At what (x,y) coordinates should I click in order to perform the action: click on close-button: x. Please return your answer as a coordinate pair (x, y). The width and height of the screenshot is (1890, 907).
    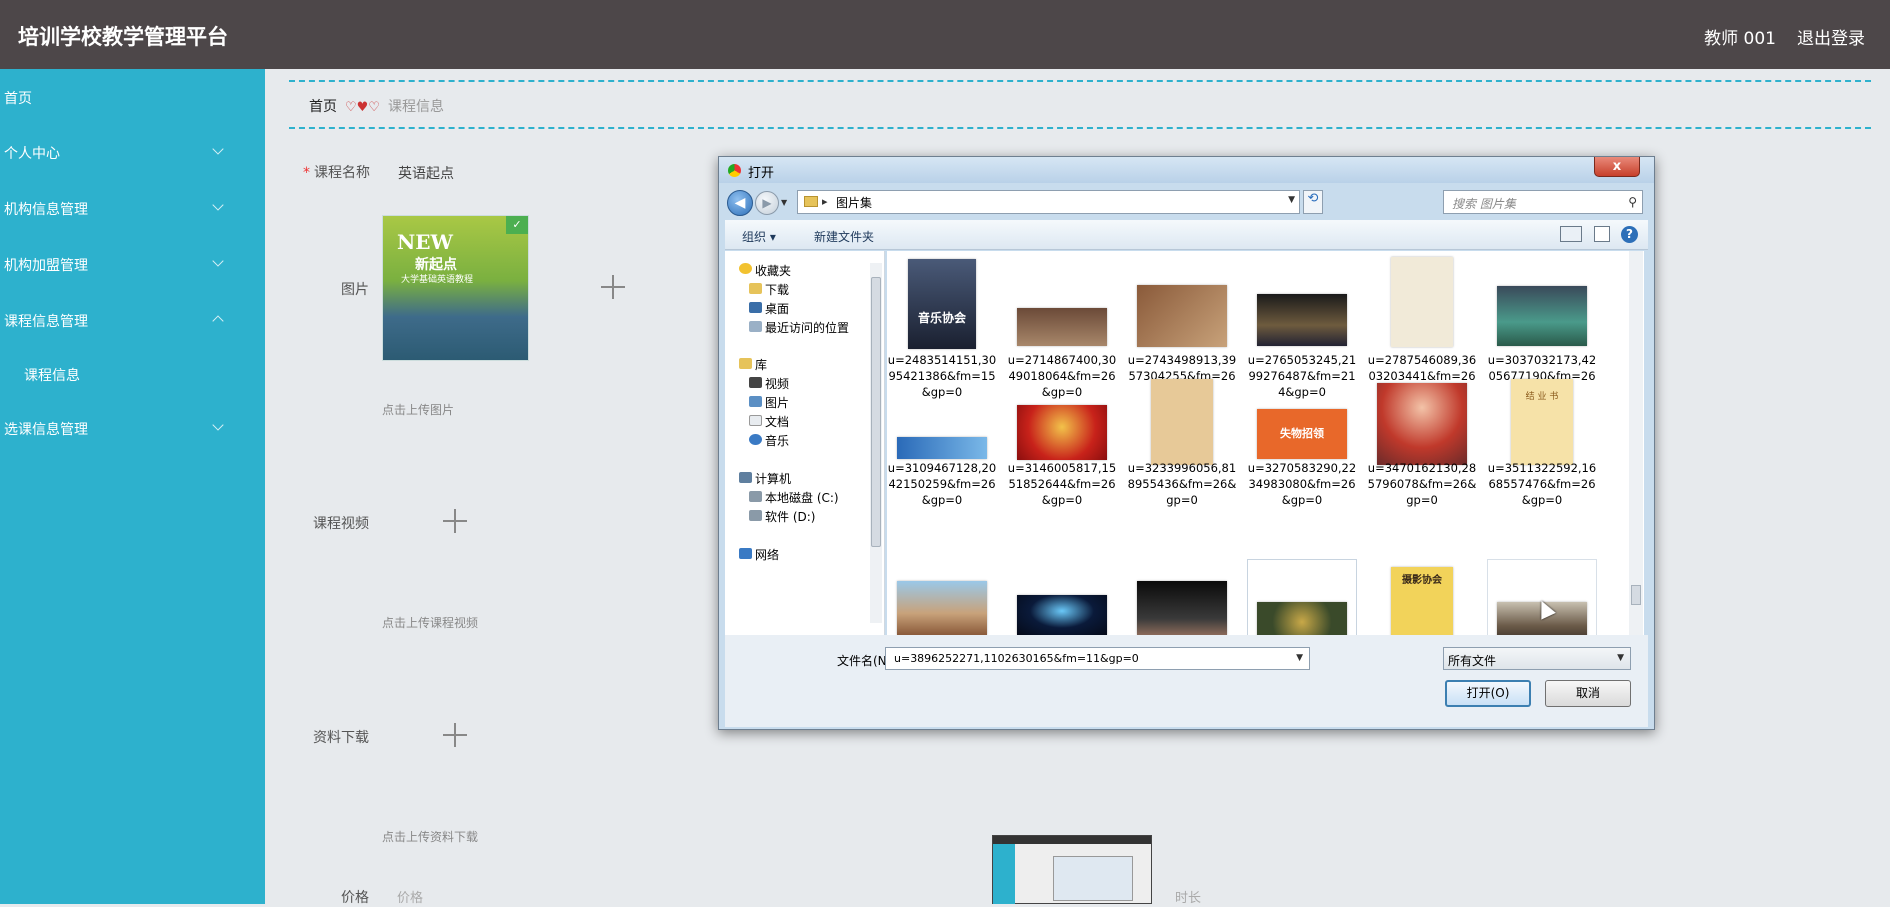
    Looking at the image, I should click on (1617, 167).